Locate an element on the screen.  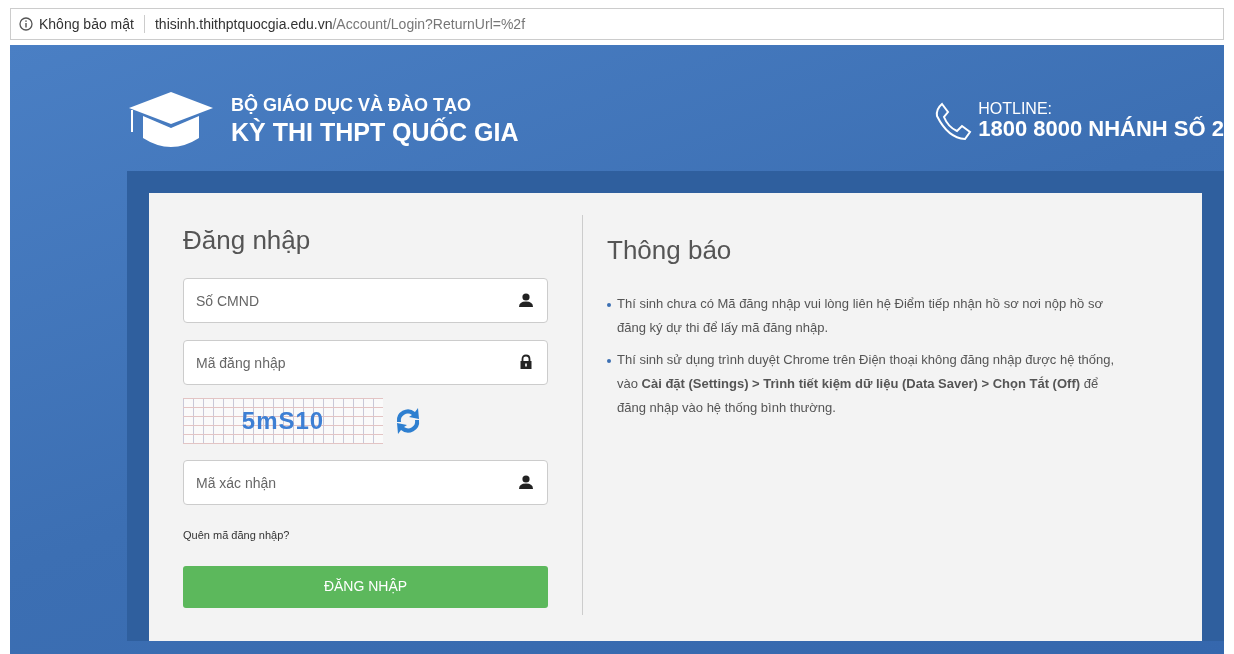
login-title: Đăng nhập is located at coordinates (247, 240).